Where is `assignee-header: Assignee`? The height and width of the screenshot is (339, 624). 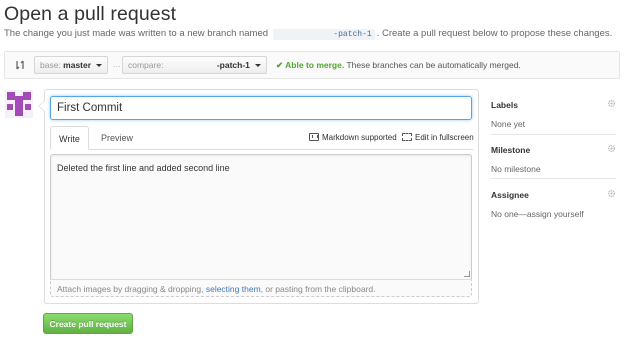
assignee-header: Assignee is located at coordinates (510, 195).